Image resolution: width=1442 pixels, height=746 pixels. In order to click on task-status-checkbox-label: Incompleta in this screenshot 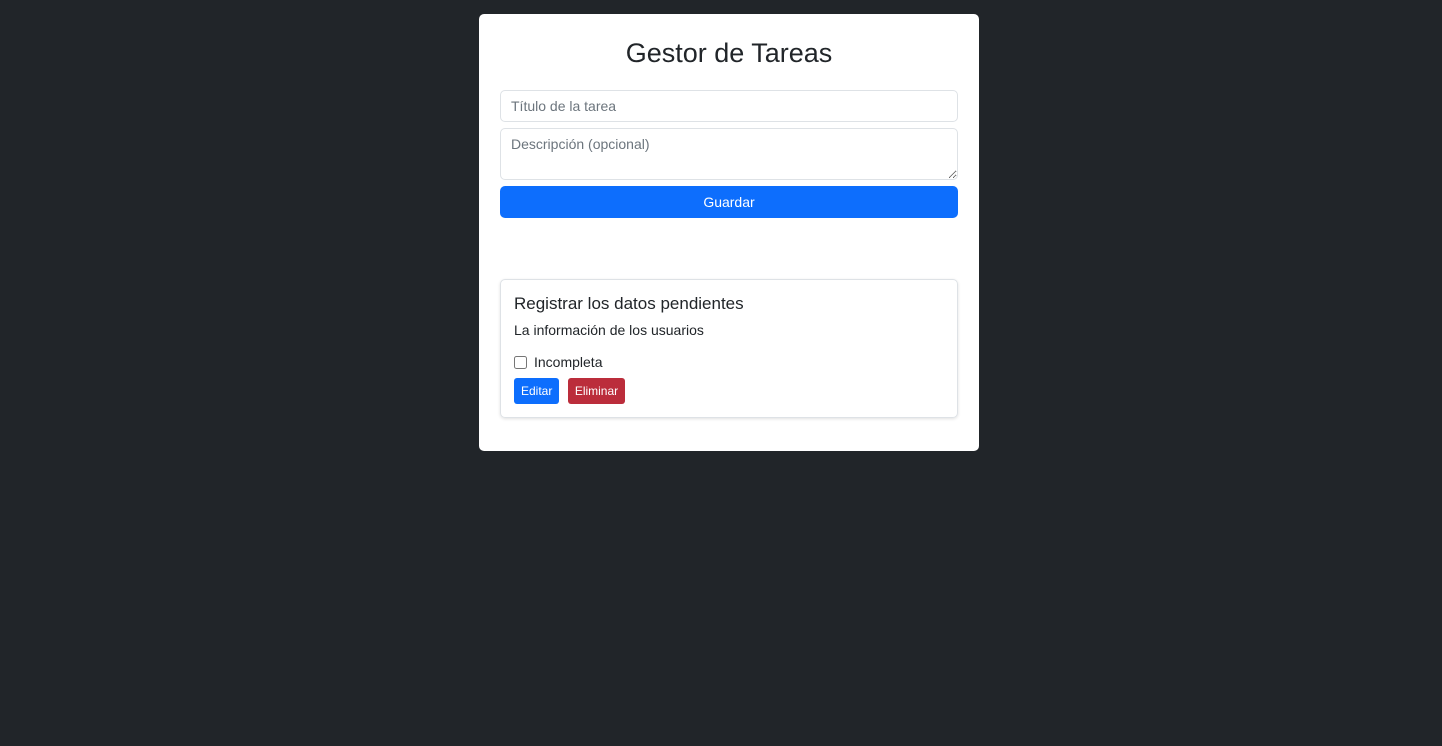, I will do `click(729, 362)`.